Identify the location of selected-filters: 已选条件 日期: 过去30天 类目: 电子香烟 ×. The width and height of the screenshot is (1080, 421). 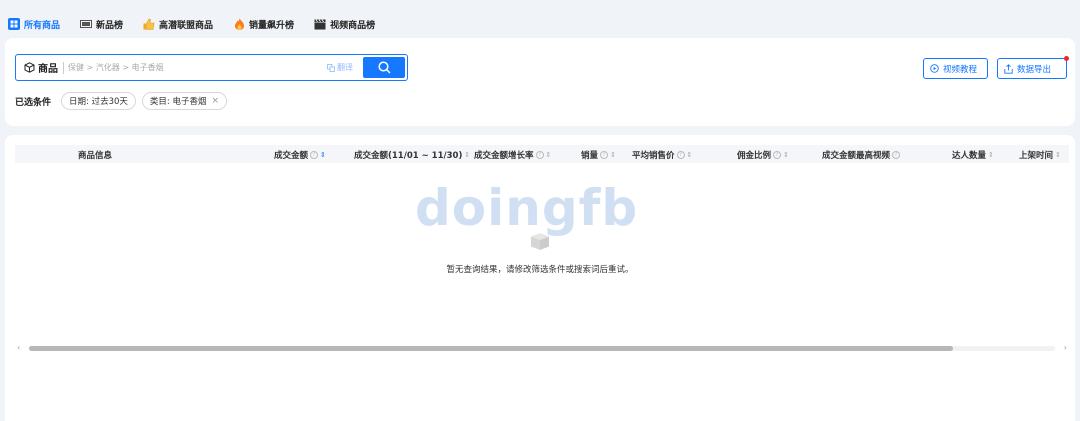
(124, 101).